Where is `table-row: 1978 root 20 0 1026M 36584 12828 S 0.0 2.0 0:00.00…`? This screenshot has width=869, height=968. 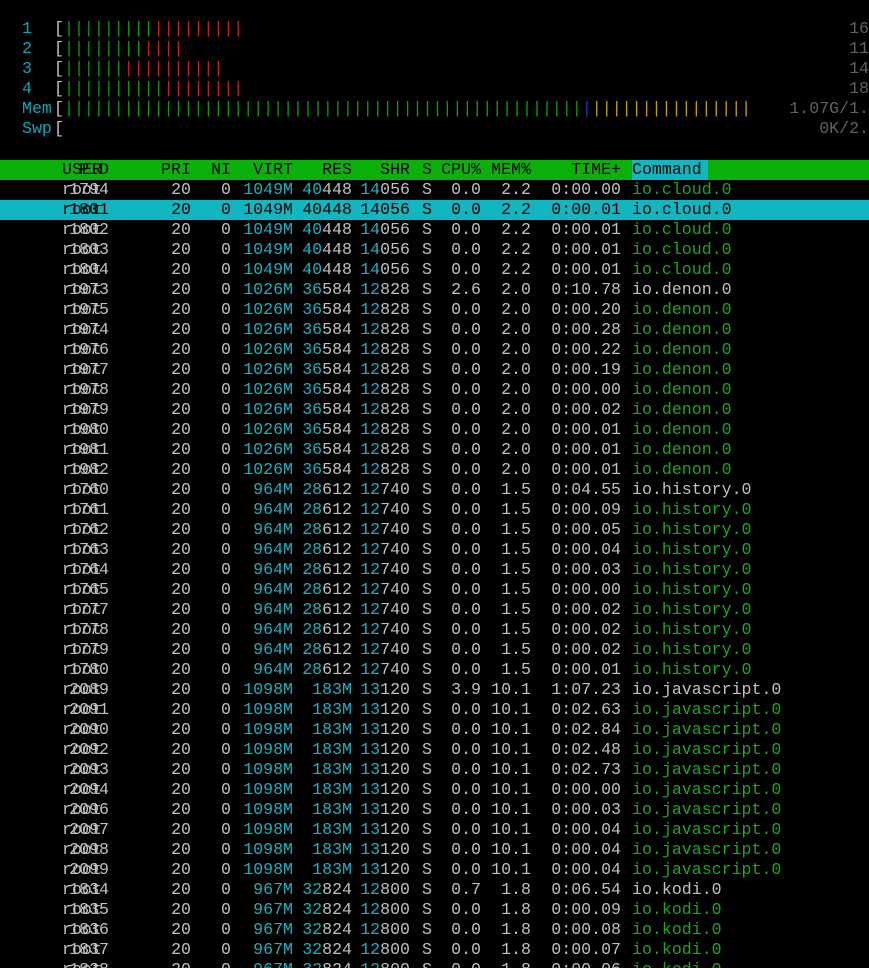 table-row: 1978 root 20 0 1026M 36584 12828 S 0.0 2.0 0:00.00… is located at coordinates (434, 390).